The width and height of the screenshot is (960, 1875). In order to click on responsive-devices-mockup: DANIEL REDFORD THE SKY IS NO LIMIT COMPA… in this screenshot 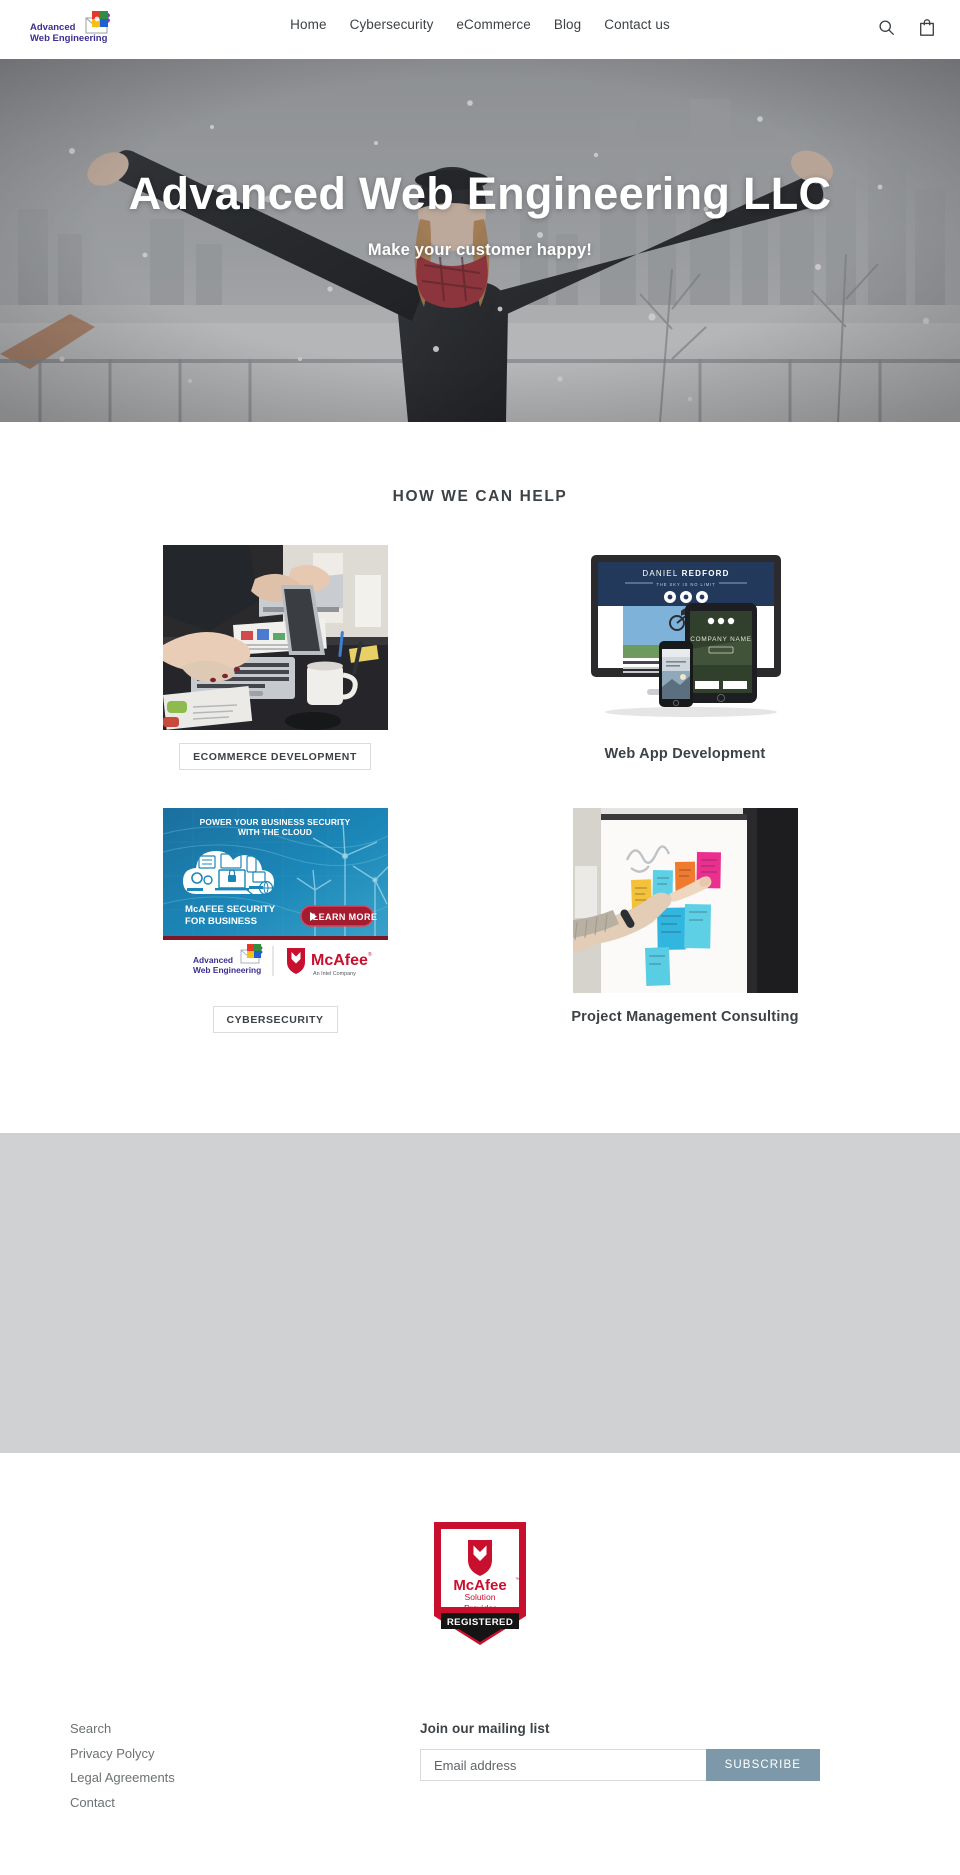, I will do `click(685, 637)`.